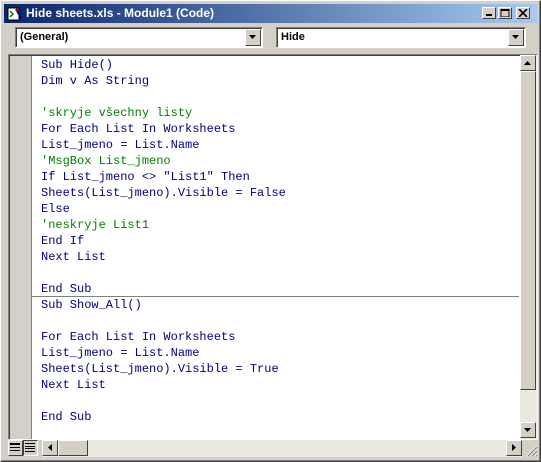 The width and height of the screenshot is (541, 462). I want to click on maximize-icon, so click(505, 13).